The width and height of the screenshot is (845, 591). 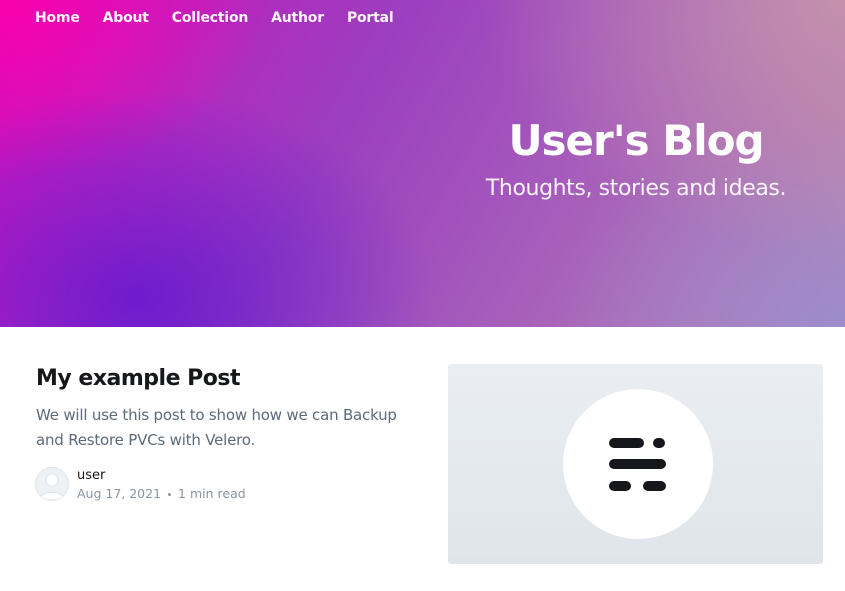 What do you see at coordinates (57, 18) in the screenshot?
I see `nav-item-home: Home` at bounding box center [57, 18].